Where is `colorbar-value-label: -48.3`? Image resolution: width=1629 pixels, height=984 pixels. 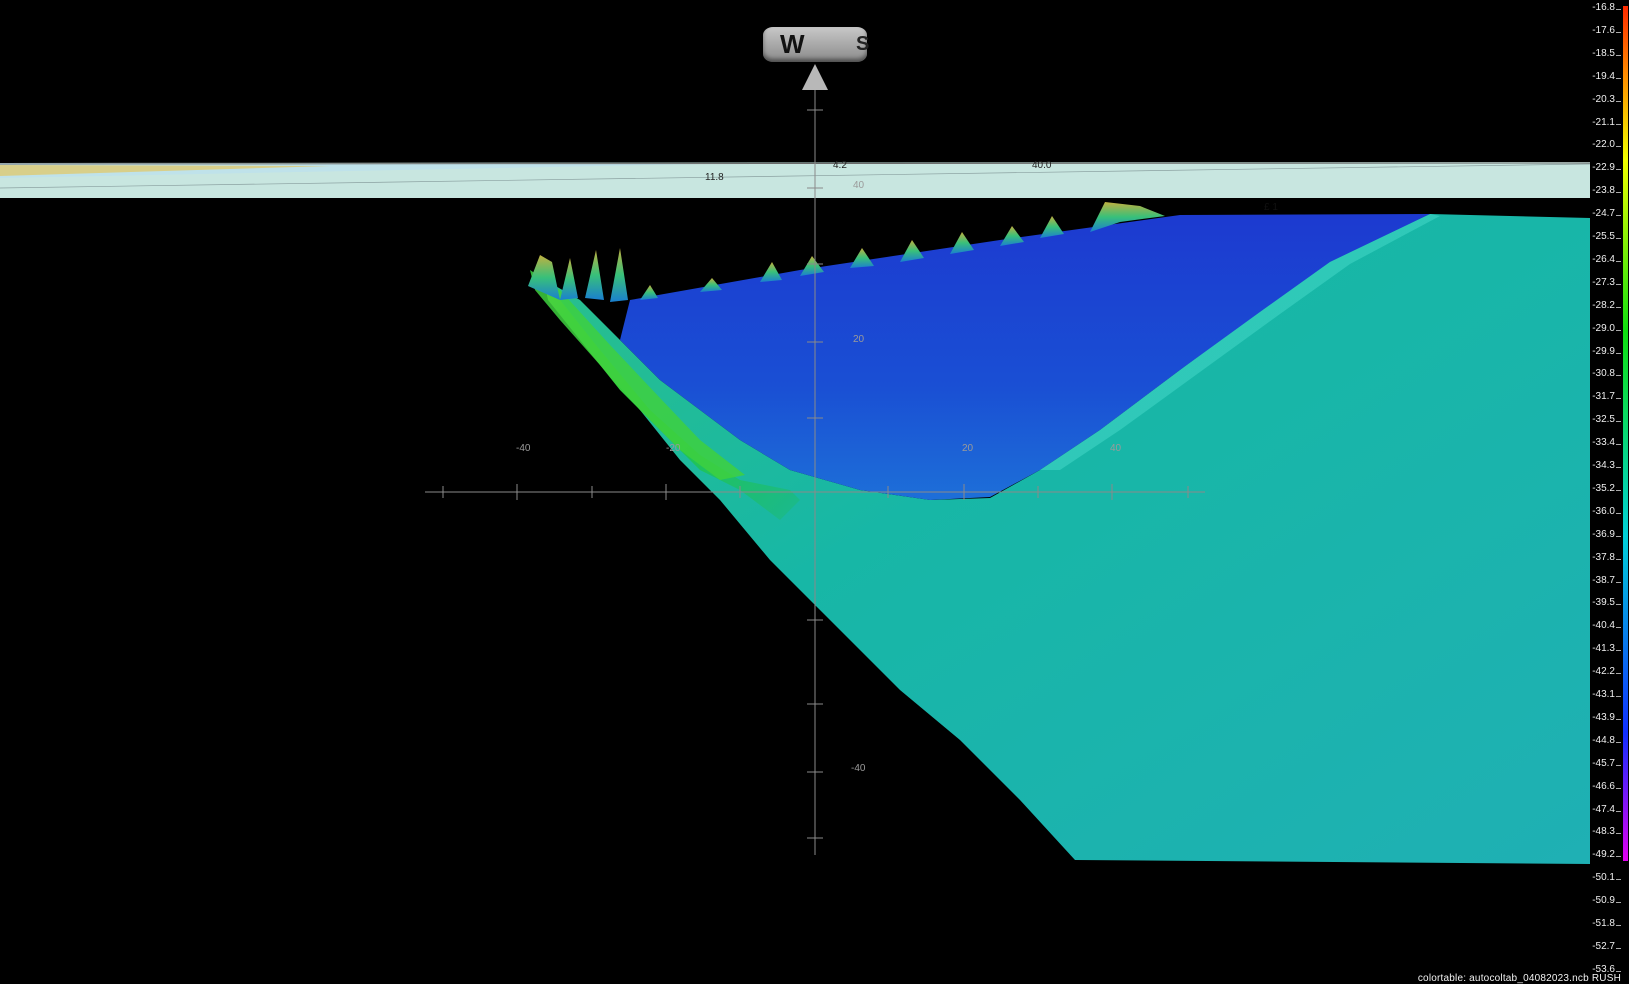 colorbar-value-label: -48.3 is located at coordinates (1603, 832).